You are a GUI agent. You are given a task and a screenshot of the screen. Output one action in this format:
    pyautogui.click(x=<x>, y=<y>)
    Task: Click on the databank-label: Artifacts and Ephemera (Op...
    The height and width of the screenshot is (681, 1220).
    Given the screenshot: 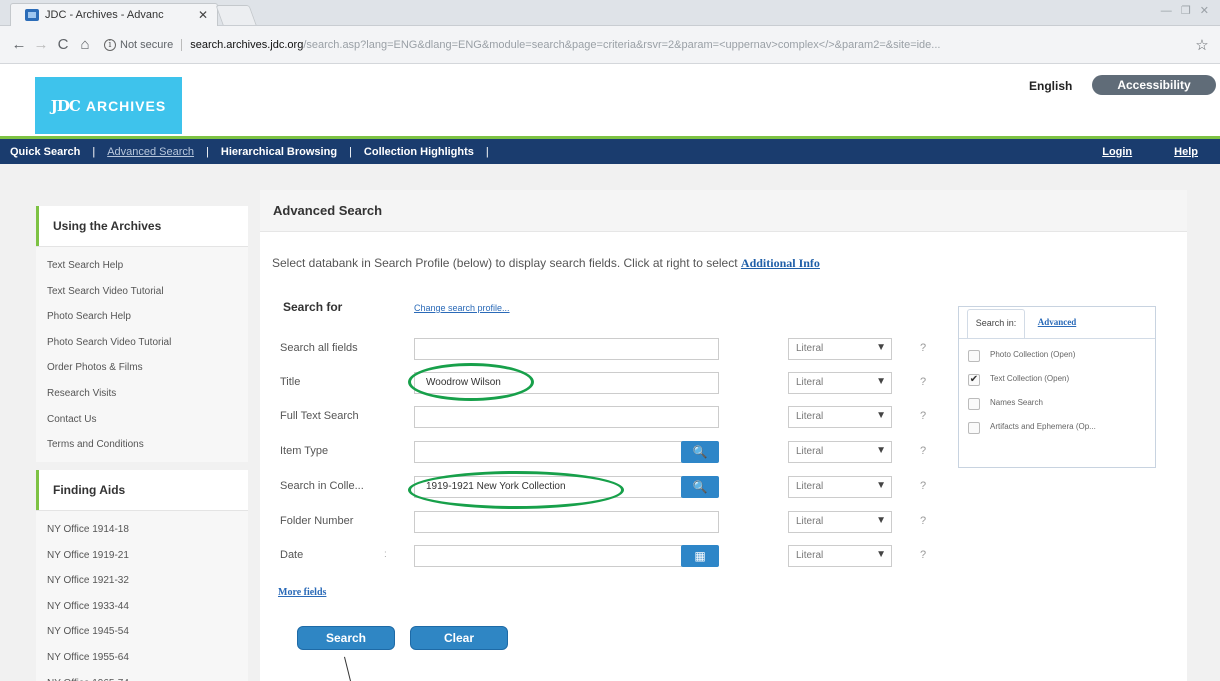 What is the action you would take?
    pyautogui.click(x=1043, y=426)
    